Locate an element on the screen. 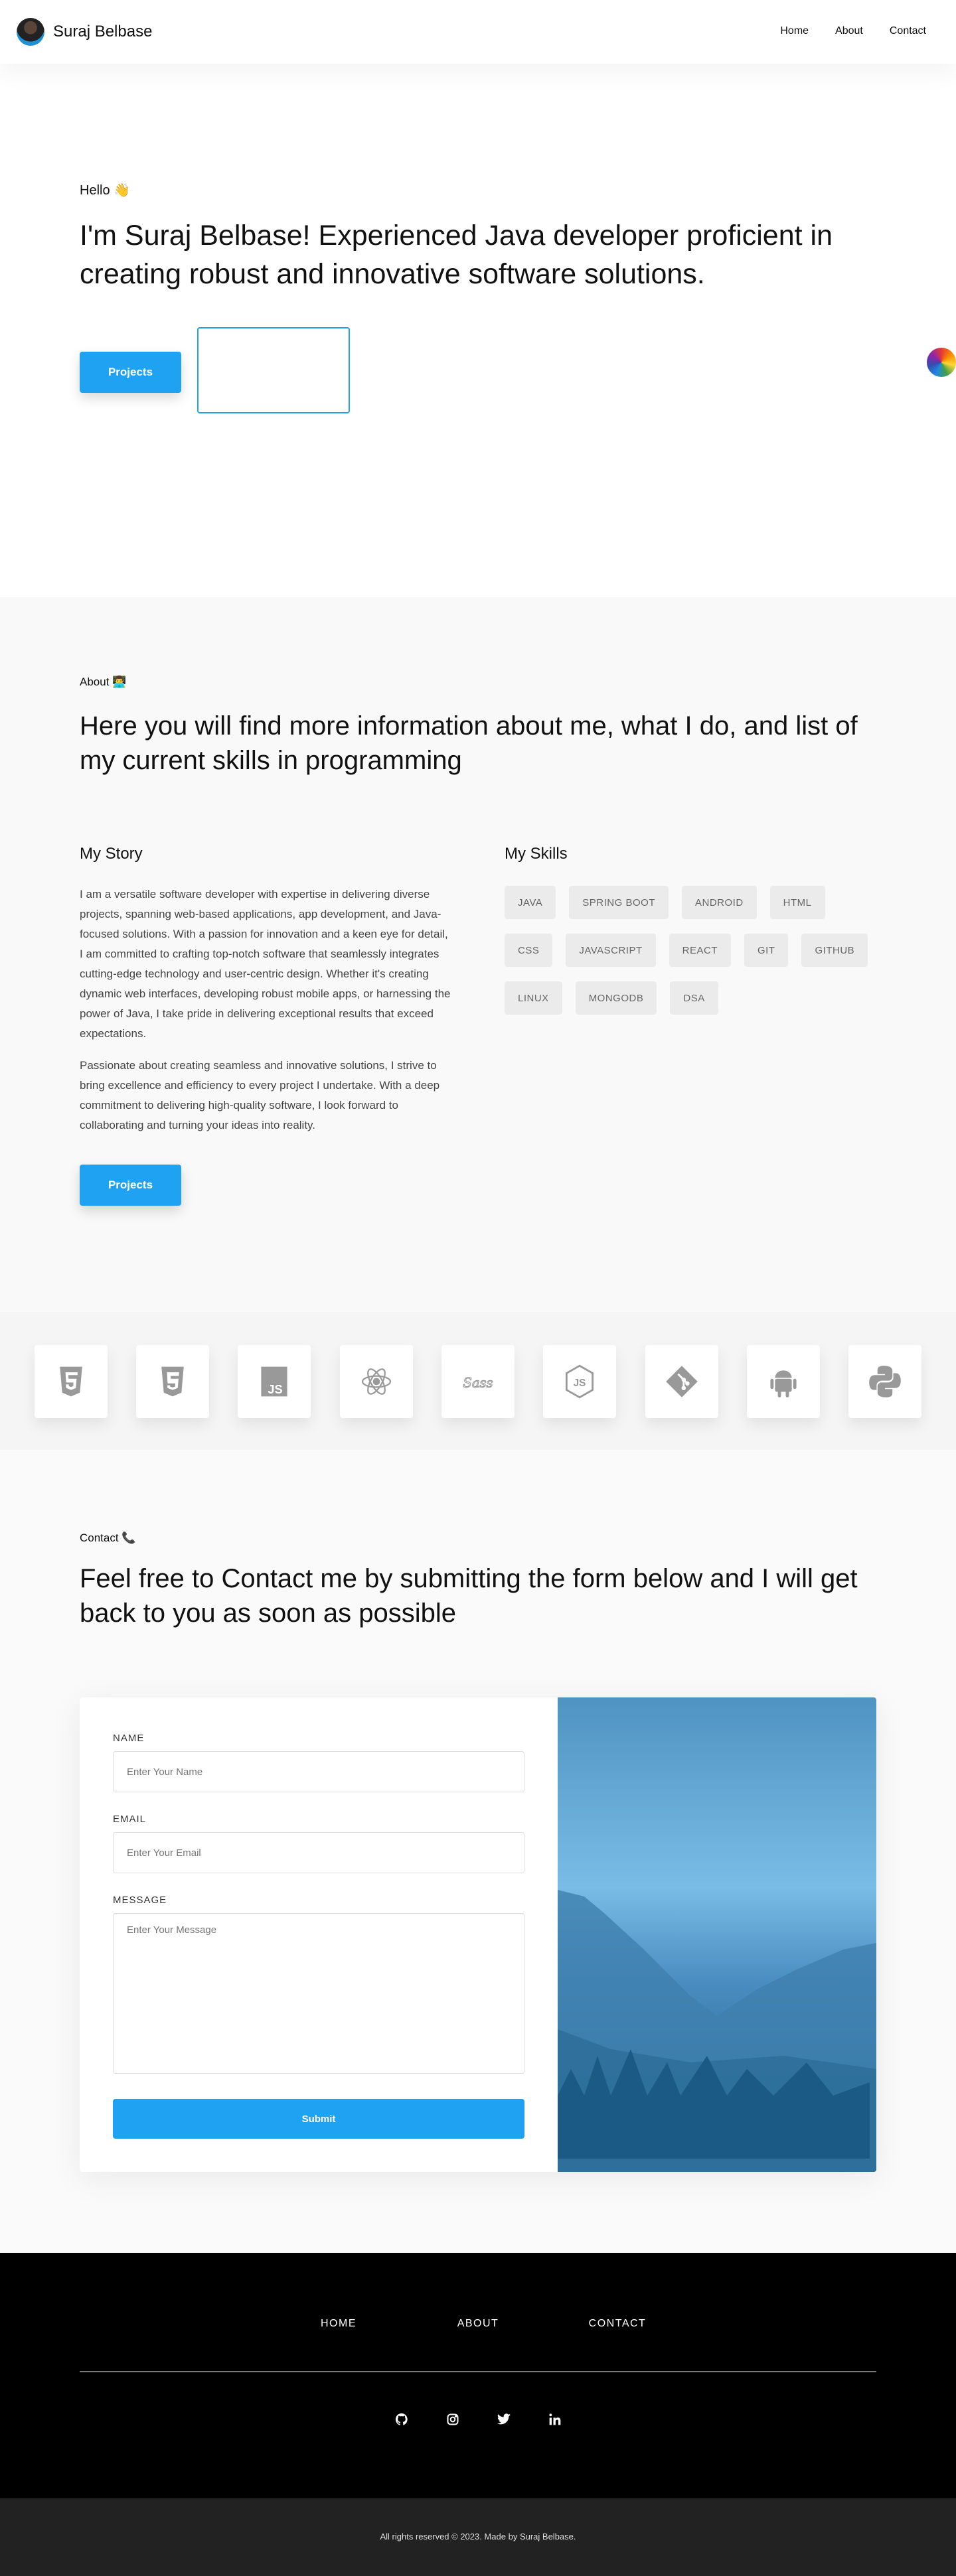 This screenshot has height=2576, width=956. skill-tag: ANDROID is located at coordinates (719, 903).